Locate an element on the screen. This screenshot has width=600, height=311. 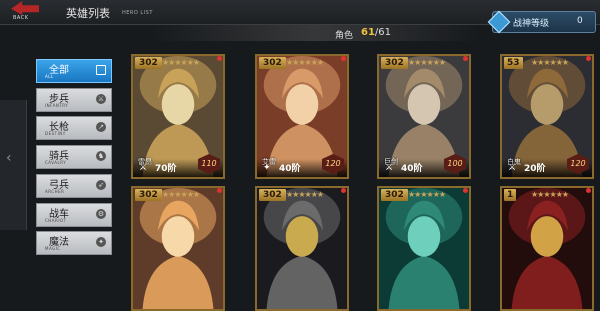
hero-card: 1 ★★★★★★ is located at coordinates (547, 248).